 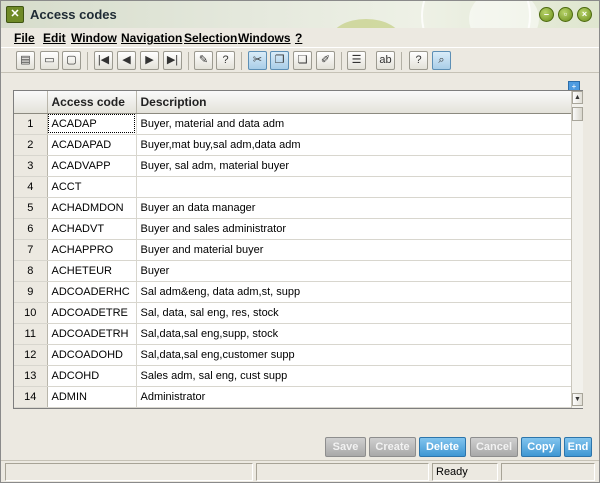 I want to click on table-row: 7 ACHAPPRO Buyer and material buyer, so click(x=292, y=250).